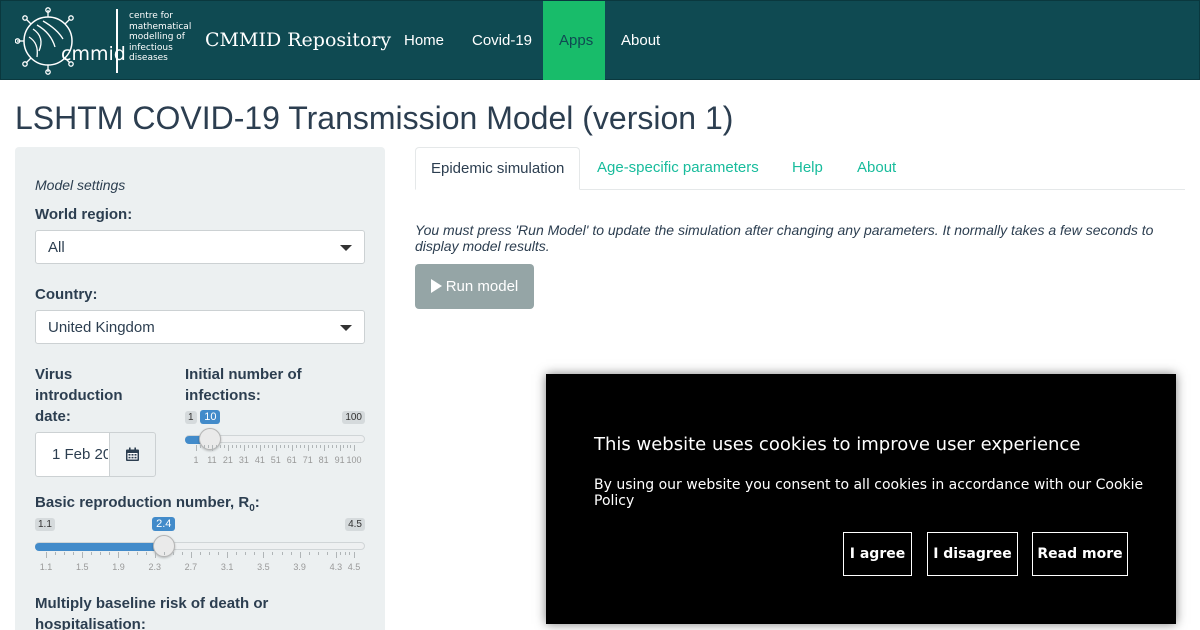 Image resolution: width=1200 pixels, height=630 pixels. What do you see at coordinates (678, 168) in the screenshot?
I see `tab-age-specific-parameters: Age-specific parameters` at bounding box center [678, 168].